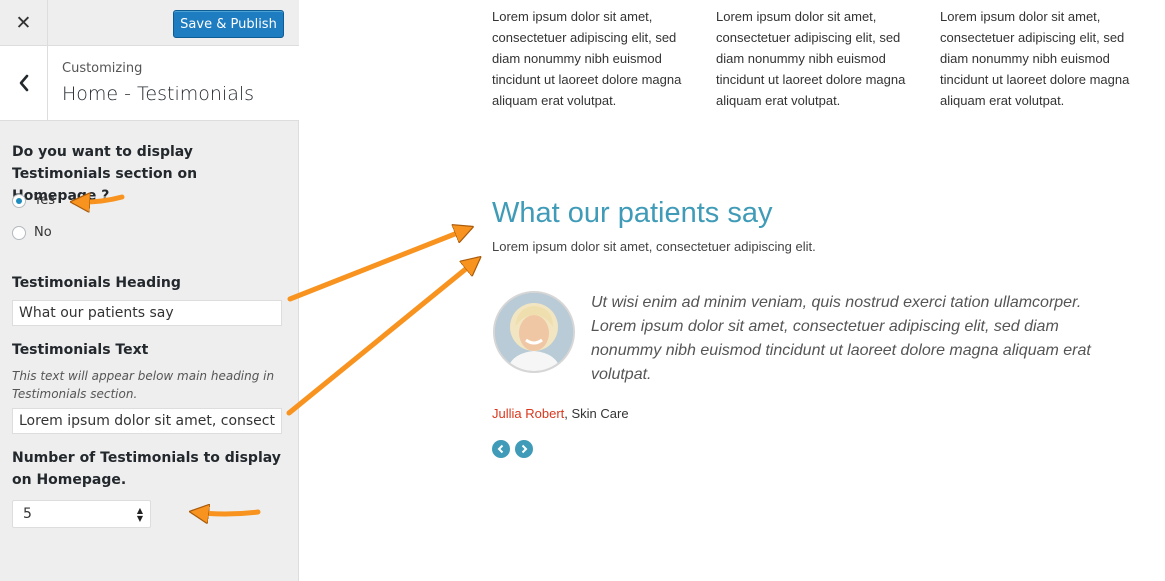 Image resolution: width=1165 pixels, height=581 pixels. I want to click on arrow-heading, so click(378, 265).